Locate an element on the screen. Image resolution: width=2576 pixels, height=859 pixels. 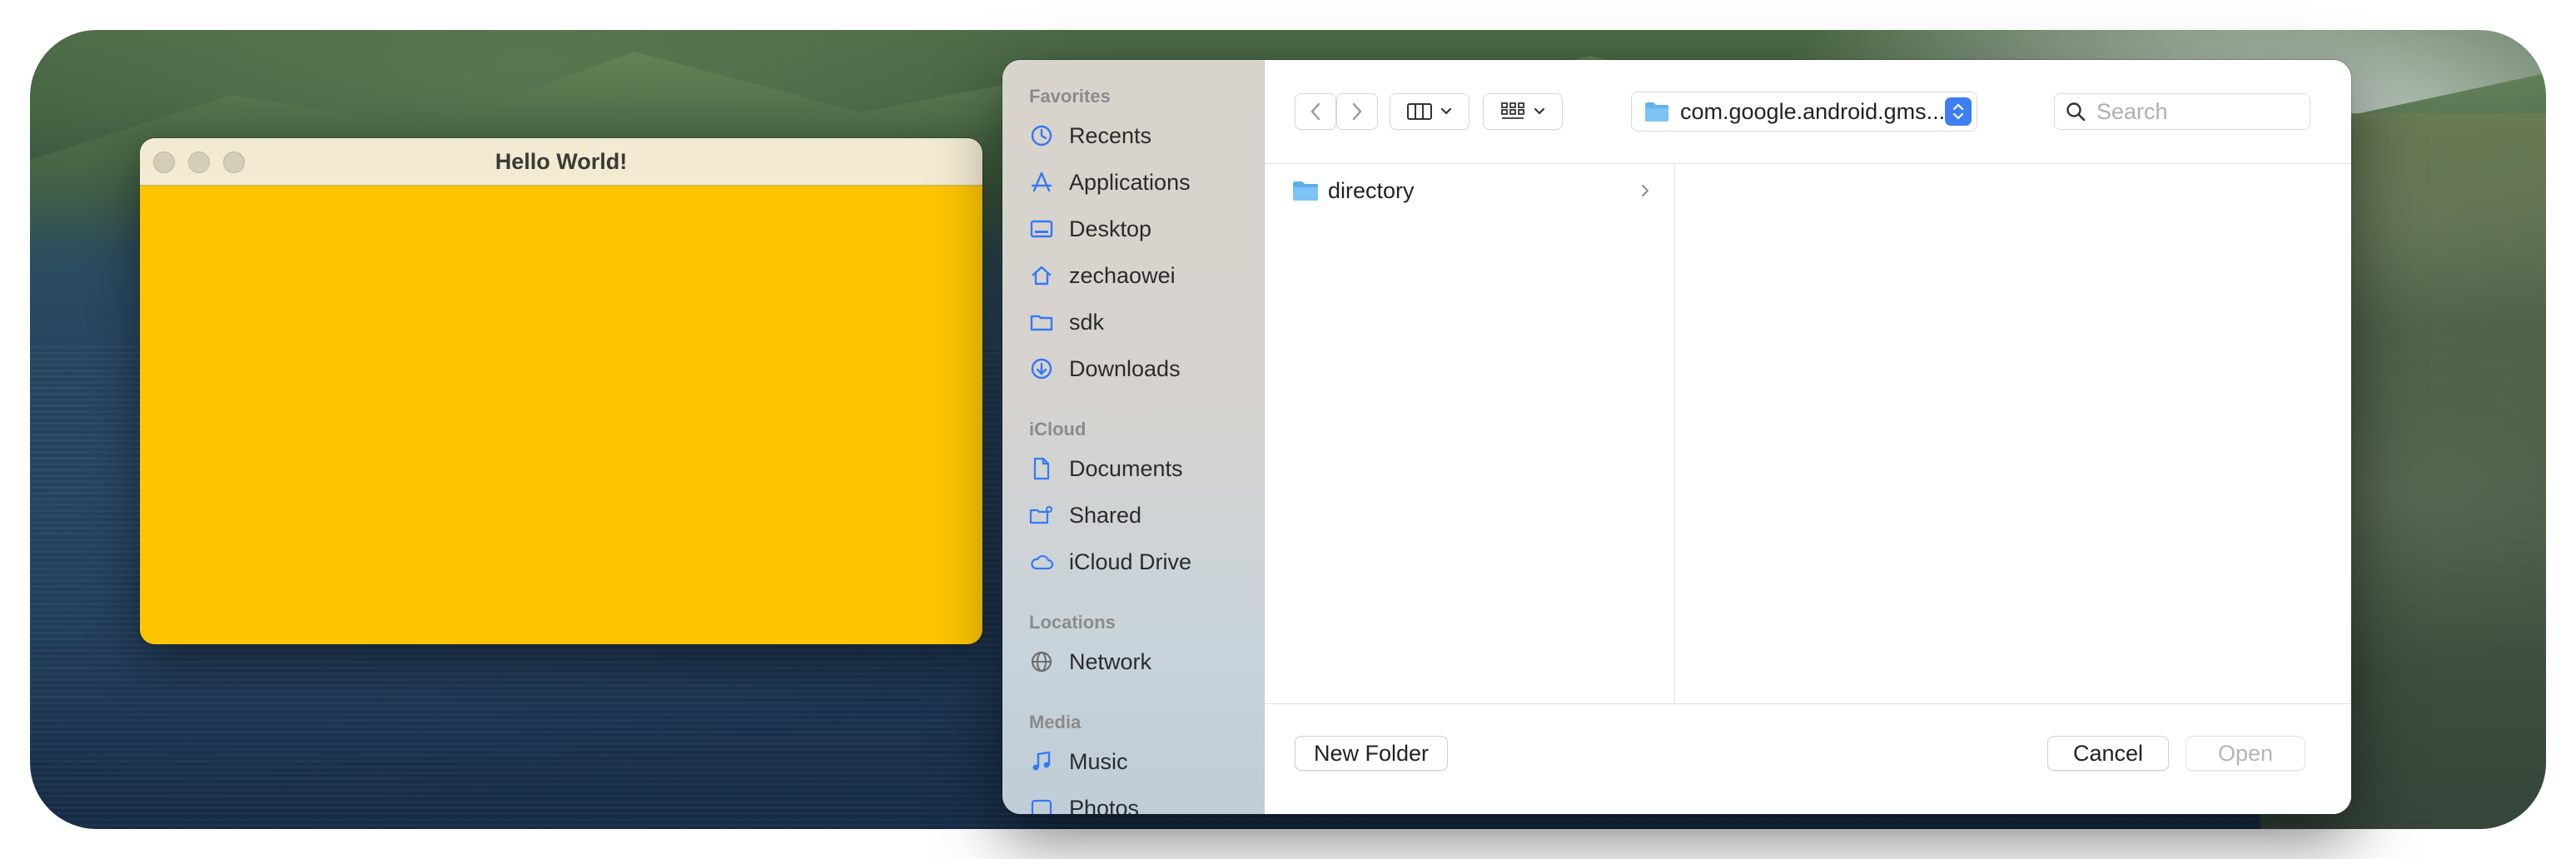
sidebar-item-shared: Shared is located at coordinates (1085, 515).